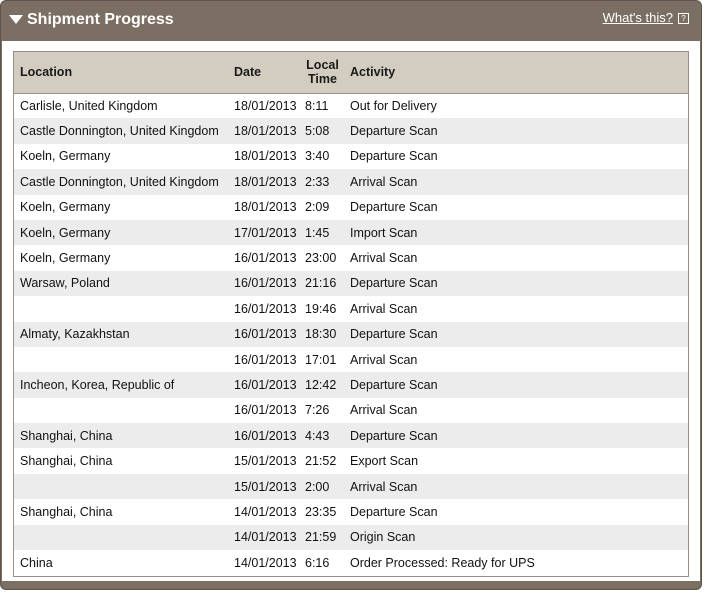  What do you see at coordinates (317, 410) in the screenshot?
I see `cell-time: 7:26` at bounding box center [317, 410].